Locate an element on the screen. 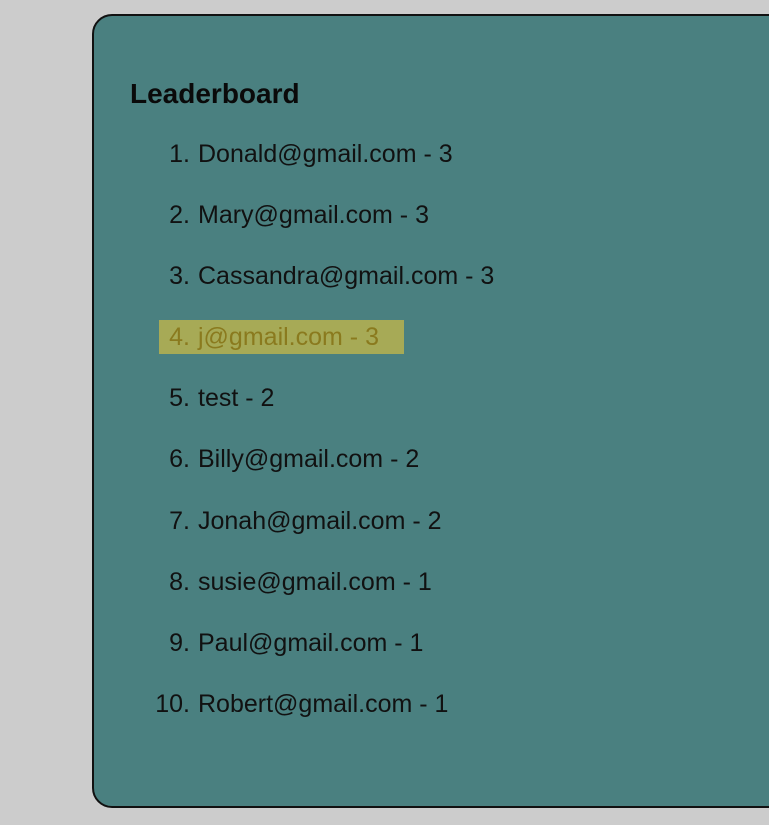 The width and height of the screenshot is (769, 825). rank-number: 4. is located at coordinates (179, 337).